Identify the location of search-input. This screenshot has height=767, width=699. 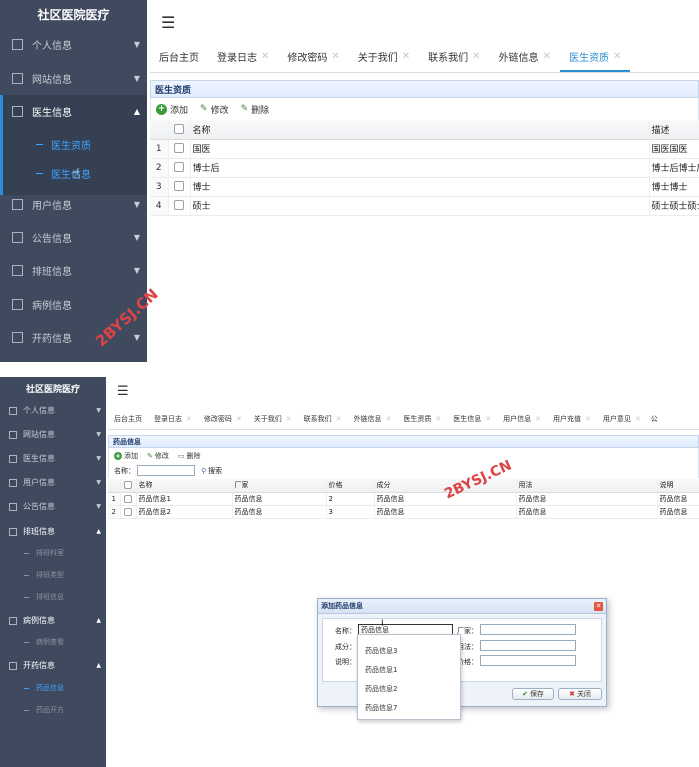
(166, 470).